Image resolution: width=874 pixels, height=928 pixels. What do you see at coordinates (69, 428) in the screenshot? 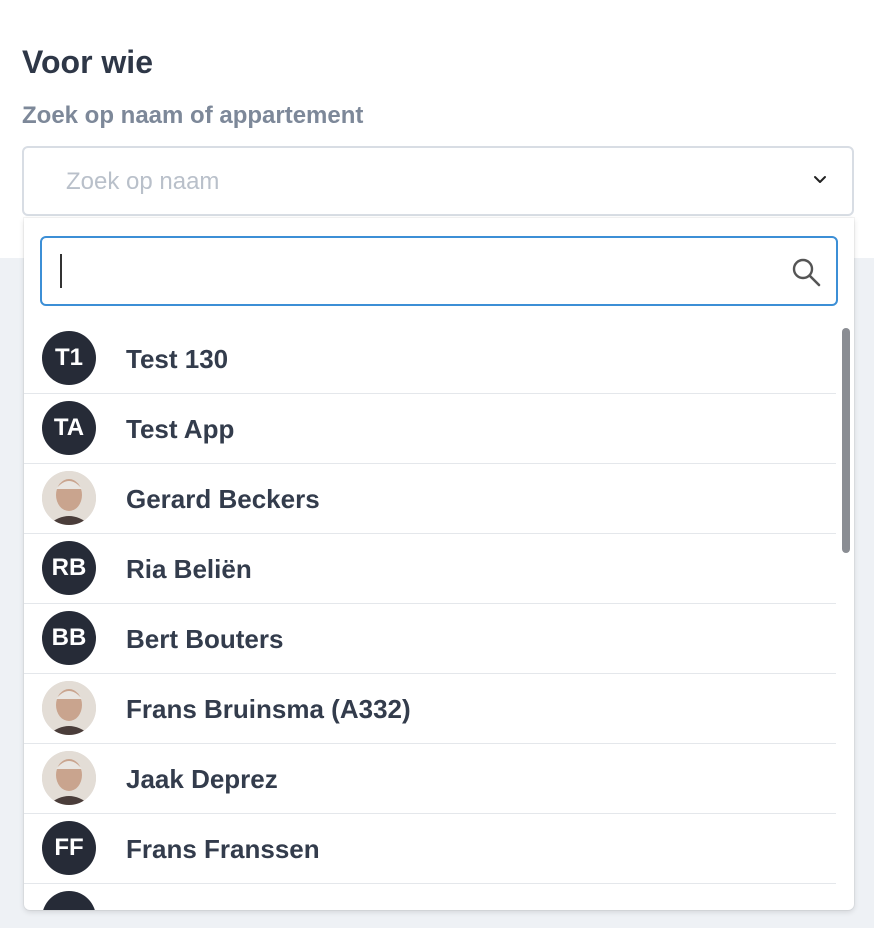
I see `avatar: TA` at bounding box center [69, 428].